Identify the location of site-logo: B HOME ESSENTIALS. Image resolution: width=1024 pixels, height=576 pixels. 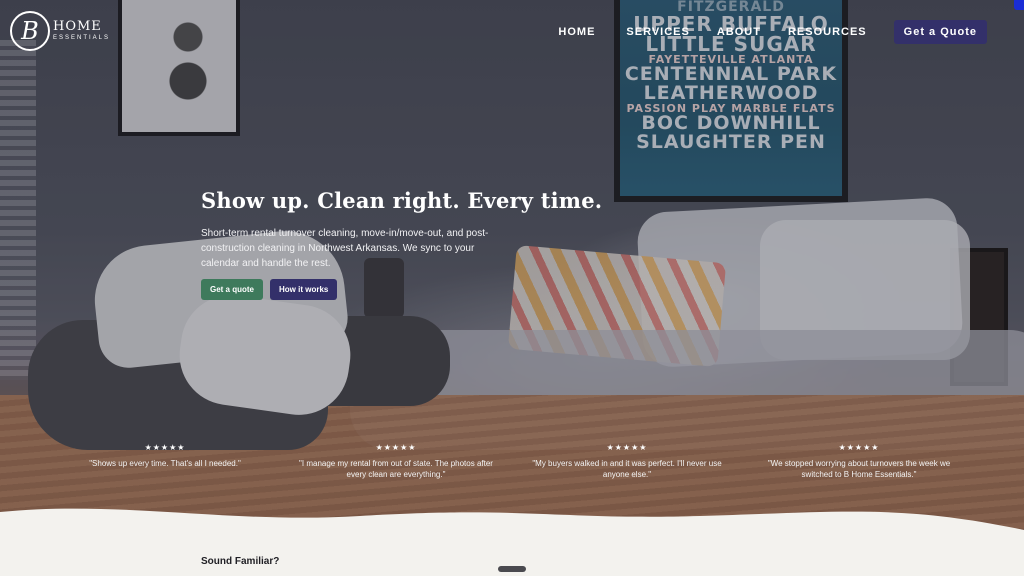
(60, 31).